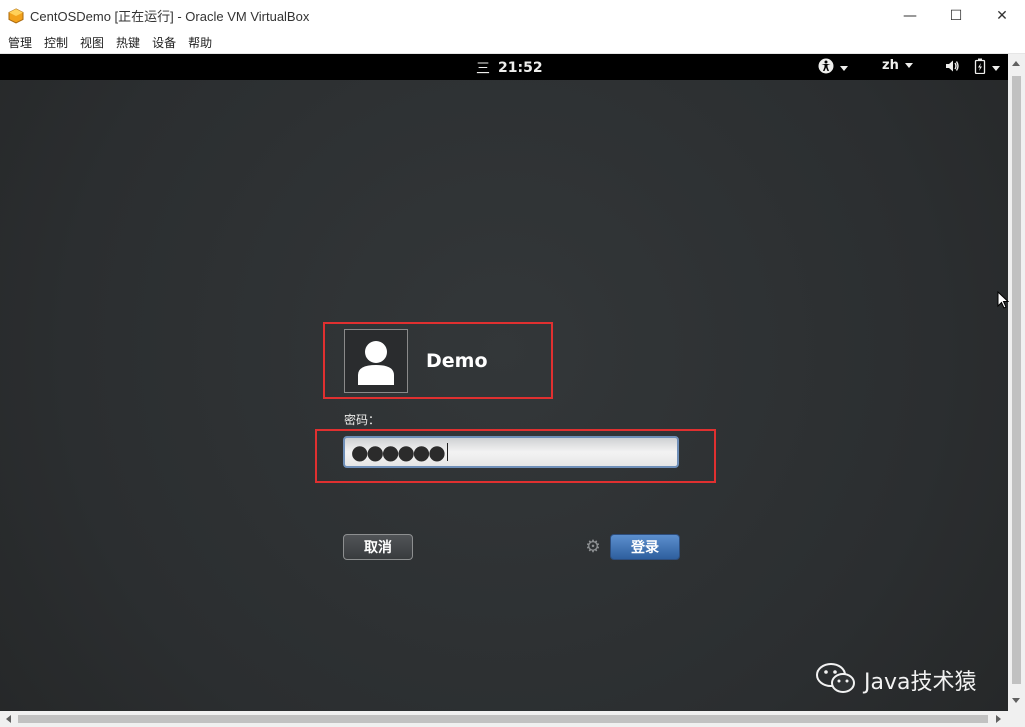 The image size is (1025, 727). What do you see at coordinates (170, 16) in the screenshot?
I see `window-title: CentOSDemo [正在运行] - Oracle VM VirtualBox` at bounding box center [170, 16].